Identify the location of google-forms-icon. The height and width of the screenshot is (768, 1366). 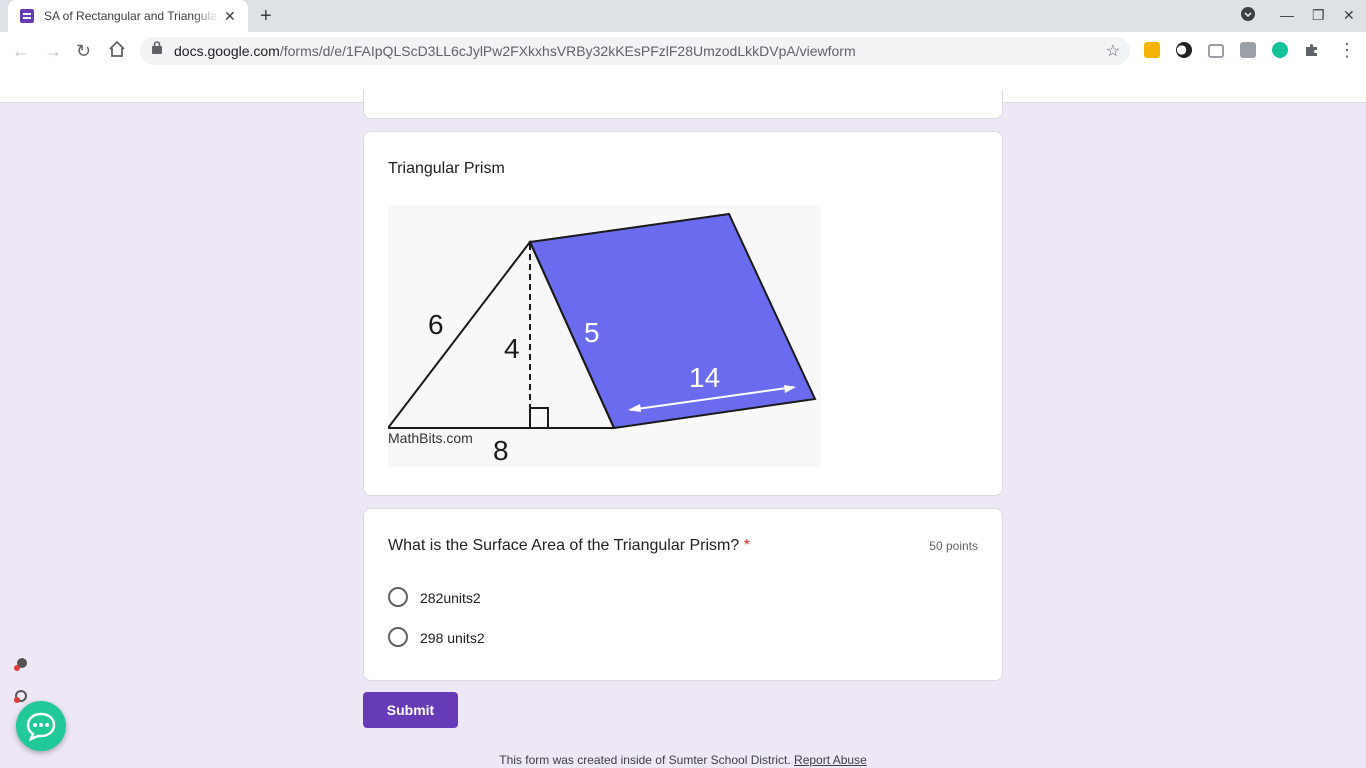
(27, 16).